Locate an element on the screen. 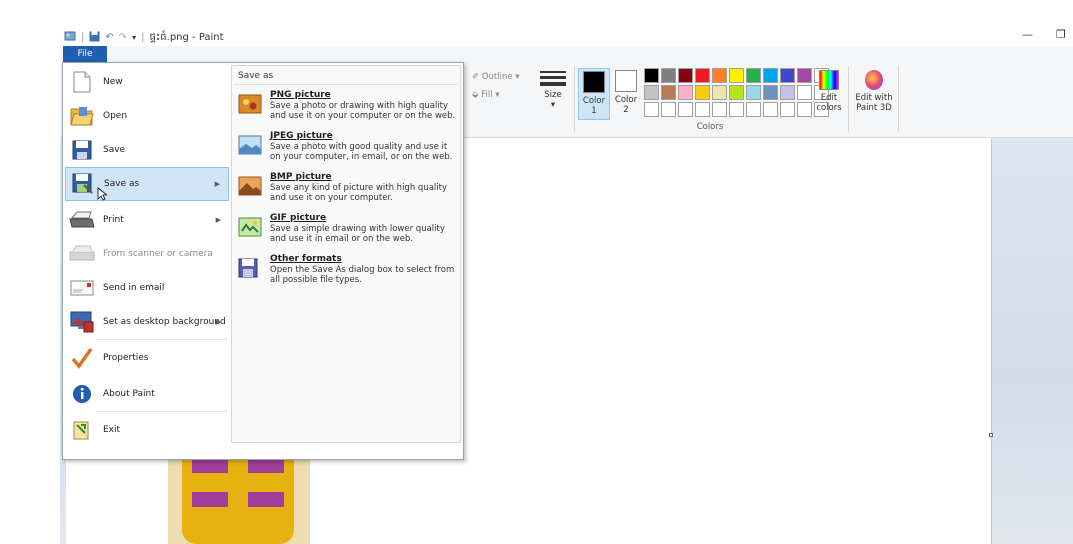  exit-icon is located at coordinates (82, 430).